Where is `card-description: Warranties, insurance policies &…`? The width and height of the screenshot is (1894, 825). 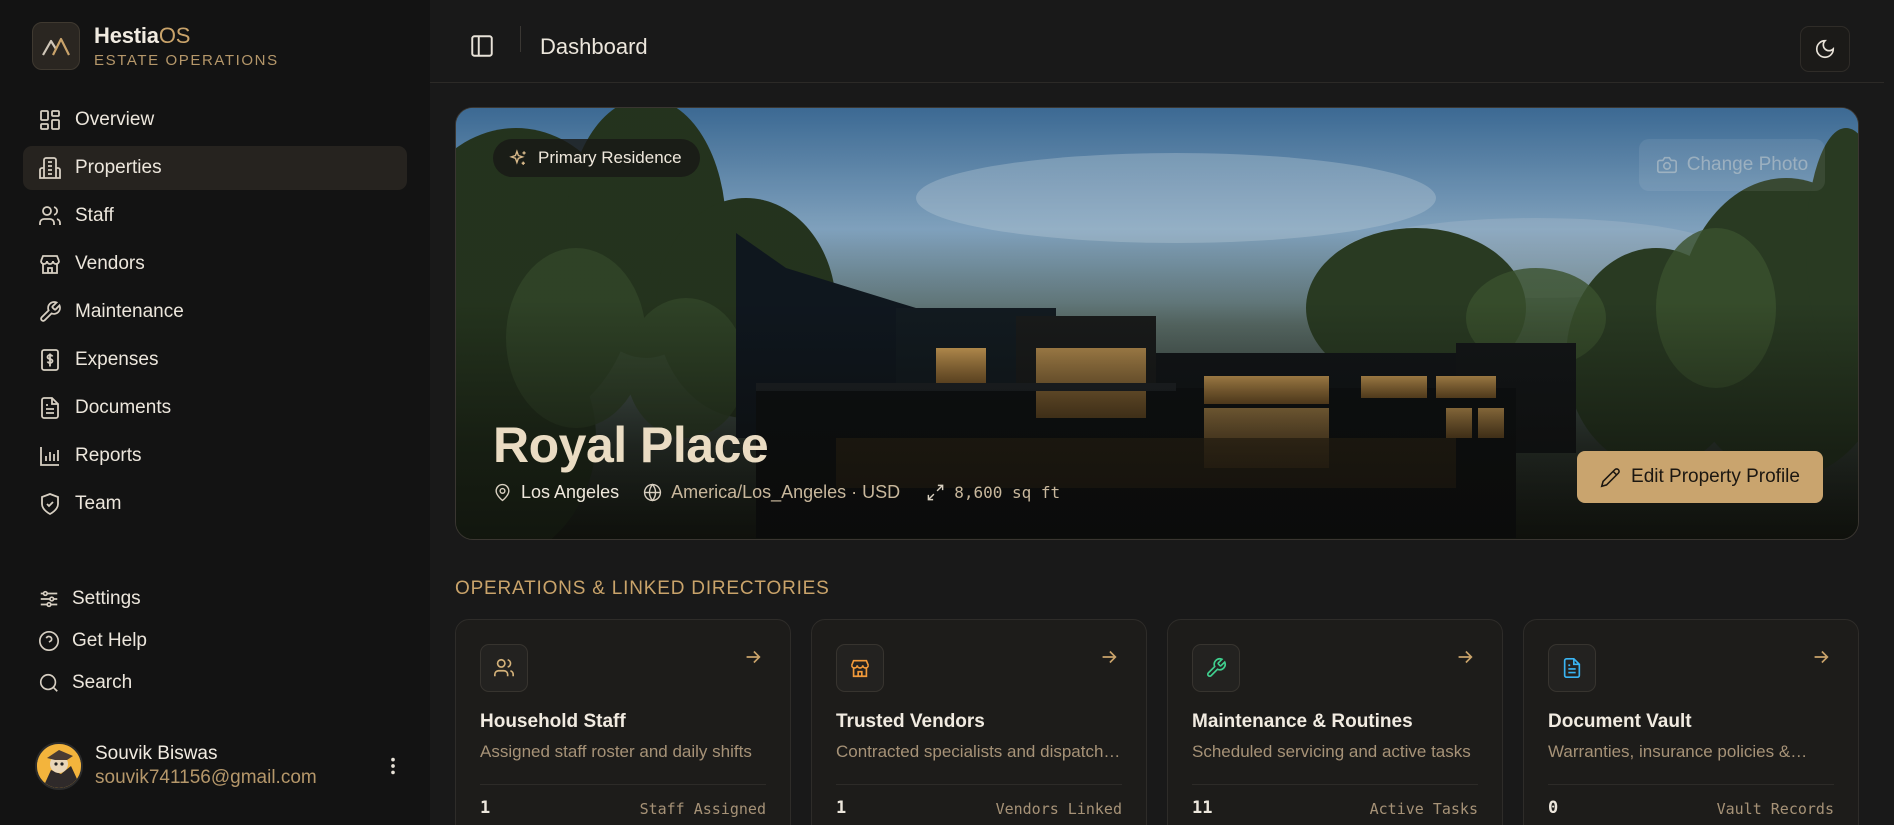 card-description: Warranties, insurance policies &… is located at coordinates (1678, 751).